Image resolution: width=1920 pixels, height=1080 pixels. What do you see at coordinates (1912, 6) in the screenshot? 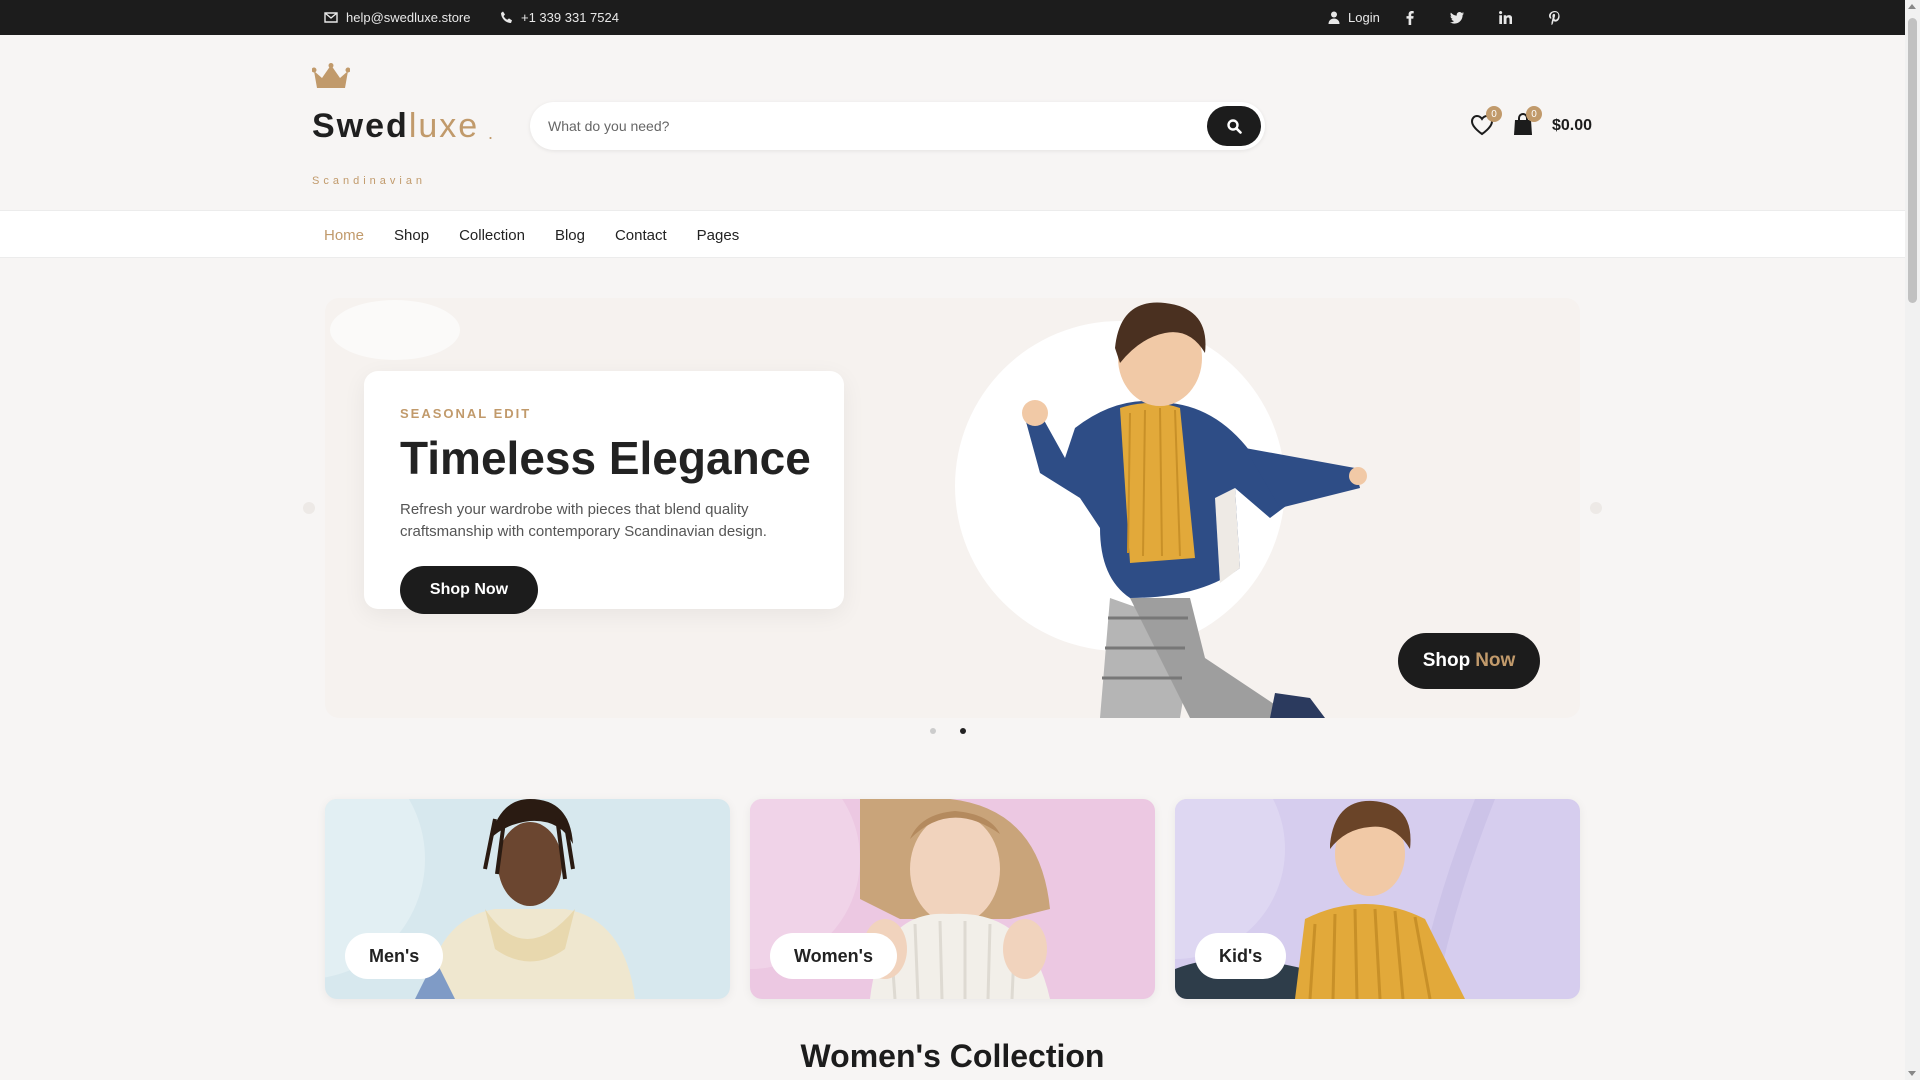
I see `scroll-up-icon` at bounding box center [1912, 6].